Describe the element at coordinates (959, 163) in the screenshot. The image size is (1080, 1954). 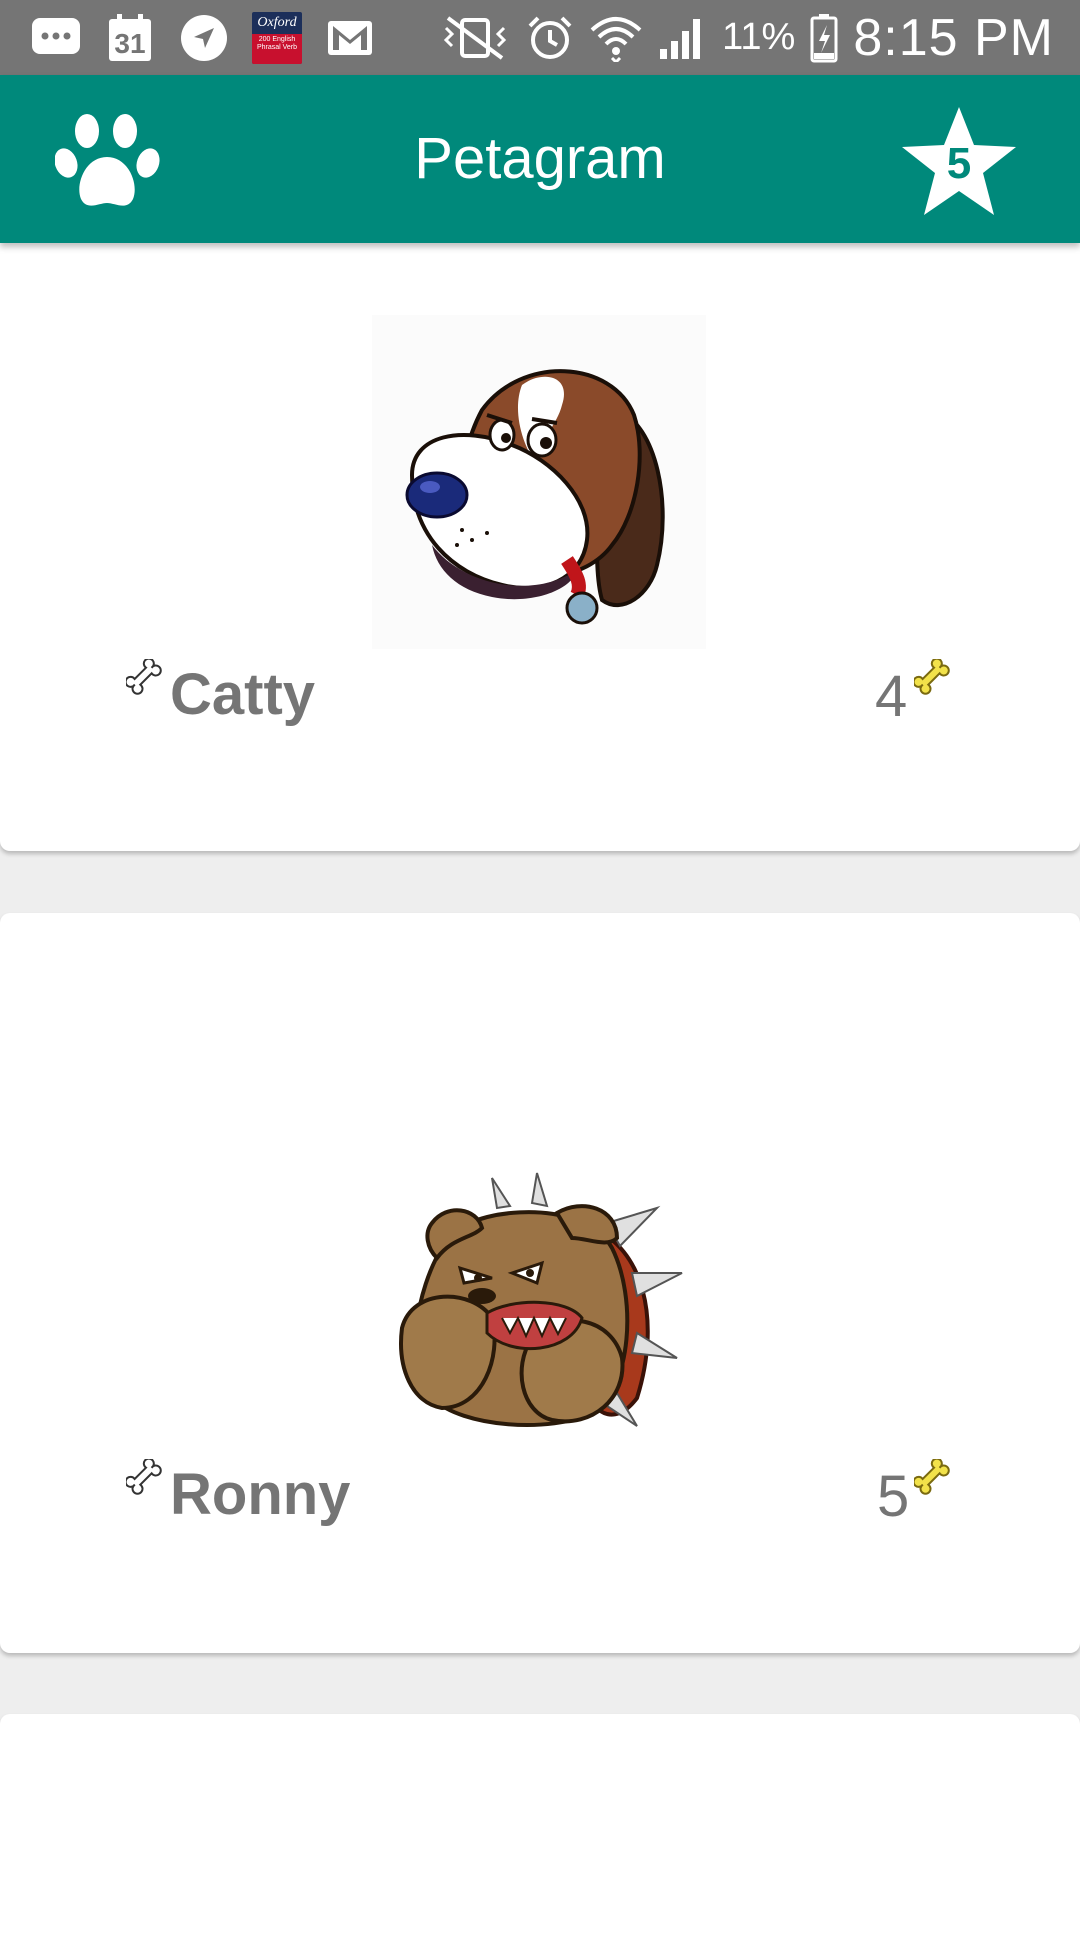
I see `favorites-count: 5` at that location.